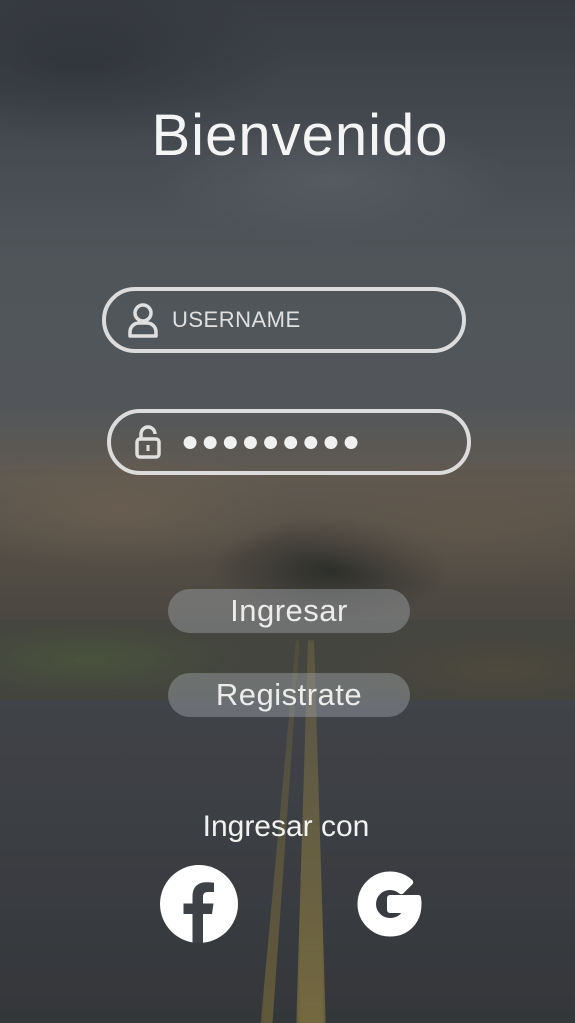 The image size is (575, 1023). What do you see at coordinates (143, 320) in the screenshot?
I see `user-icon` at bounding box center [143, 320].